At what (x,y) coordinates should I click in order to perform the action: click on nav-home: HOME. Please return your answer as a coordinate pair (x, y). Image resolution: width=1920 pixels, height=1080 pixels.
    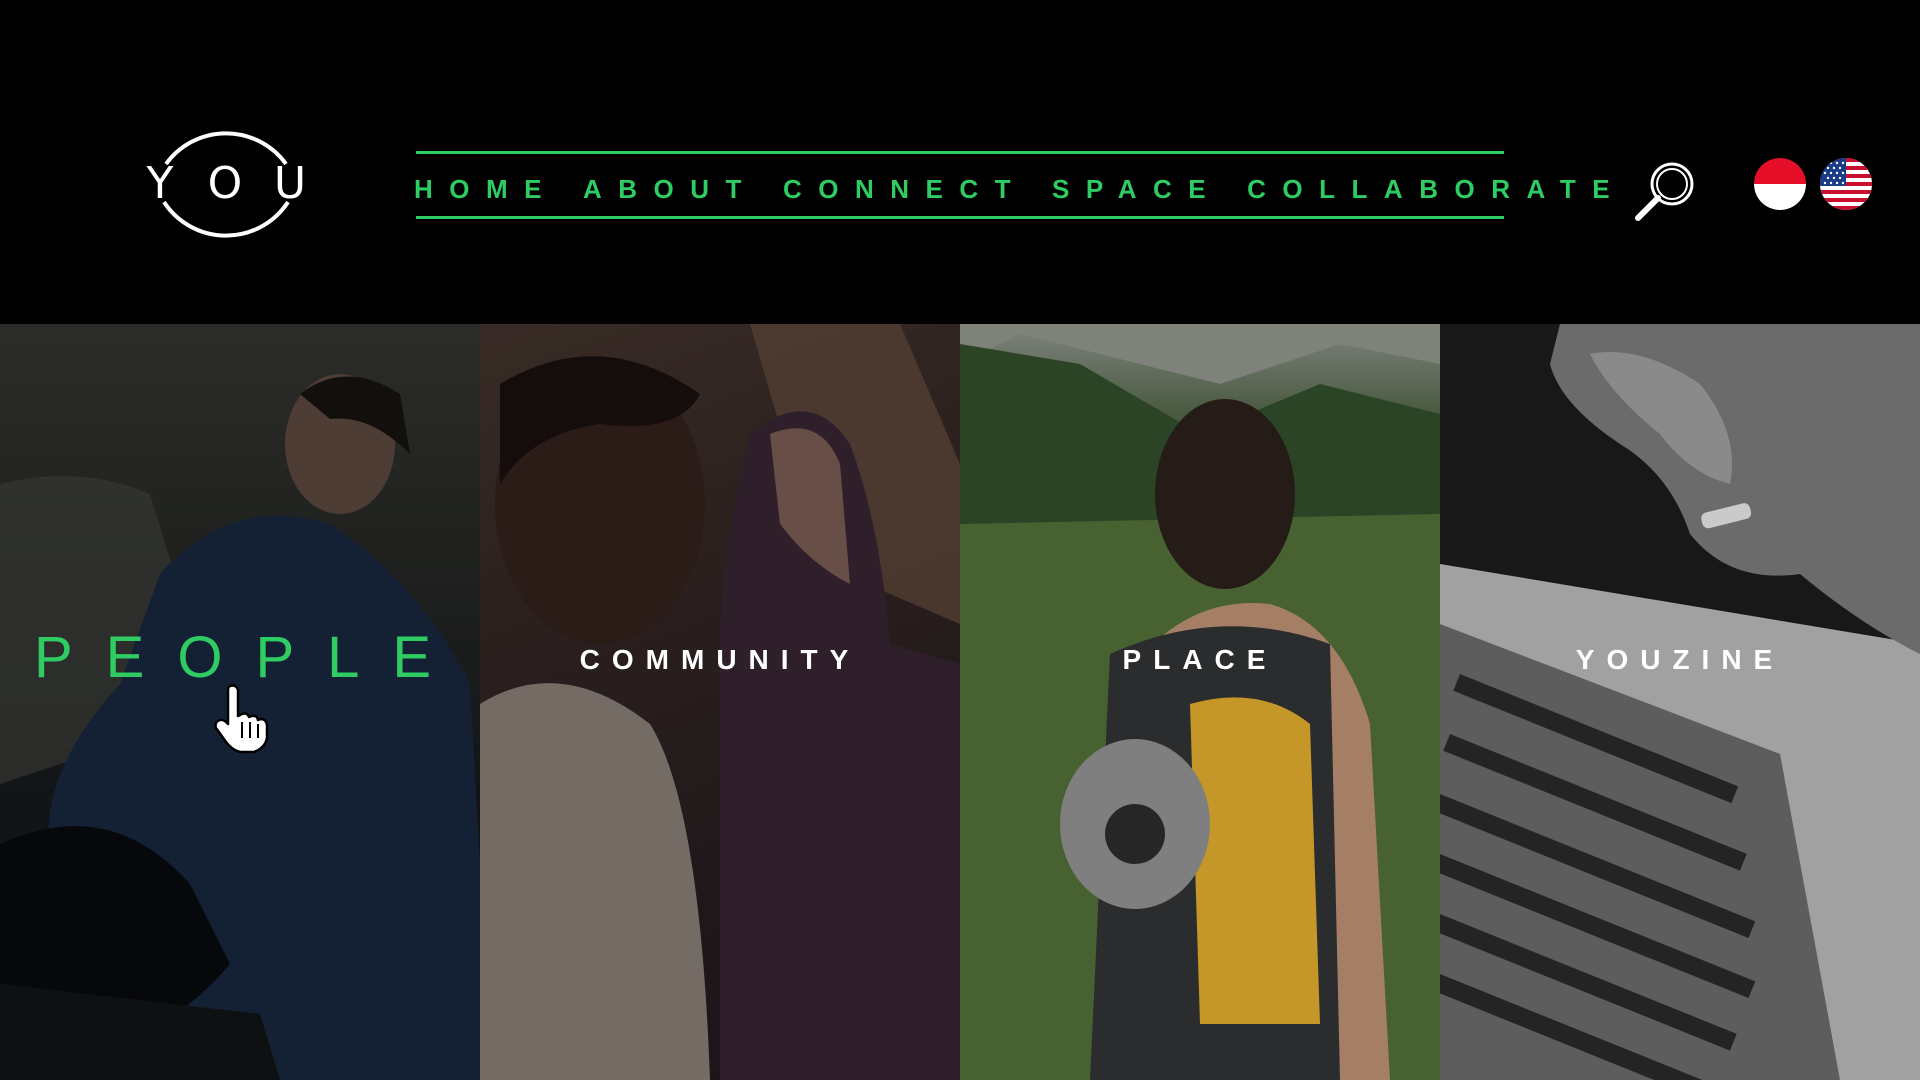
    Looking at the image, I should click on (486, 189).